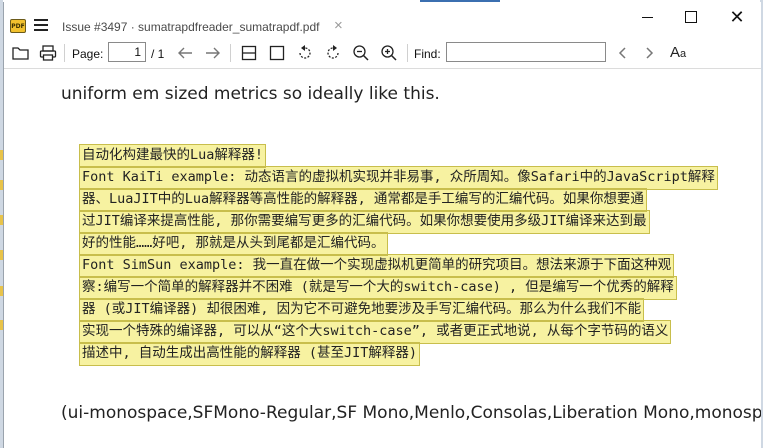 This screenshot has height=448, width=763. What do you see at coordinates (185, 53) in the screenshot?
I see `previous-page-arrow-icon` at bounding box center [185, 53].